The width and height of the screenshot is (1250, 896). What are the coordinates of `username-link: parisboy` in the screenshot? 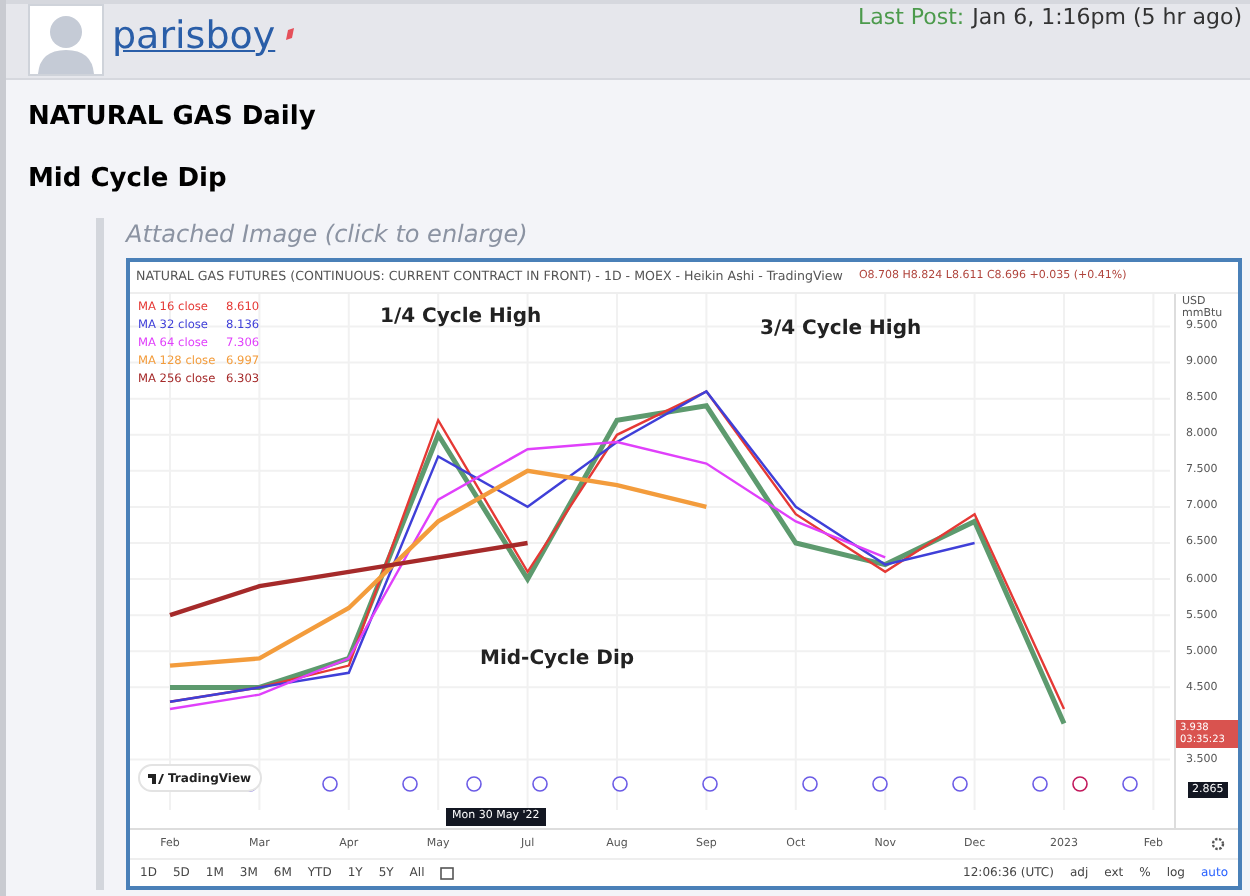 It's located at (194, 36).